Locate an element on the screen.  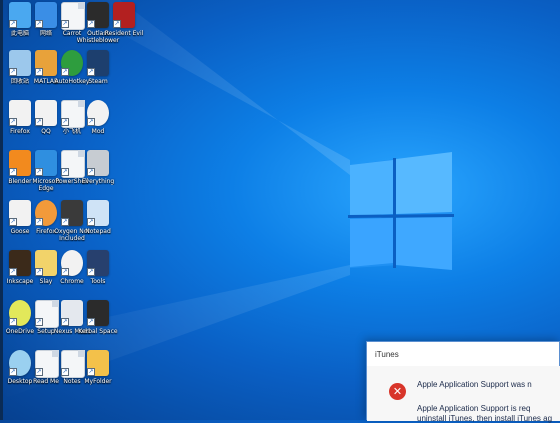
desktop-icon-label: Resident Evil is located at coordinates (124, 33).